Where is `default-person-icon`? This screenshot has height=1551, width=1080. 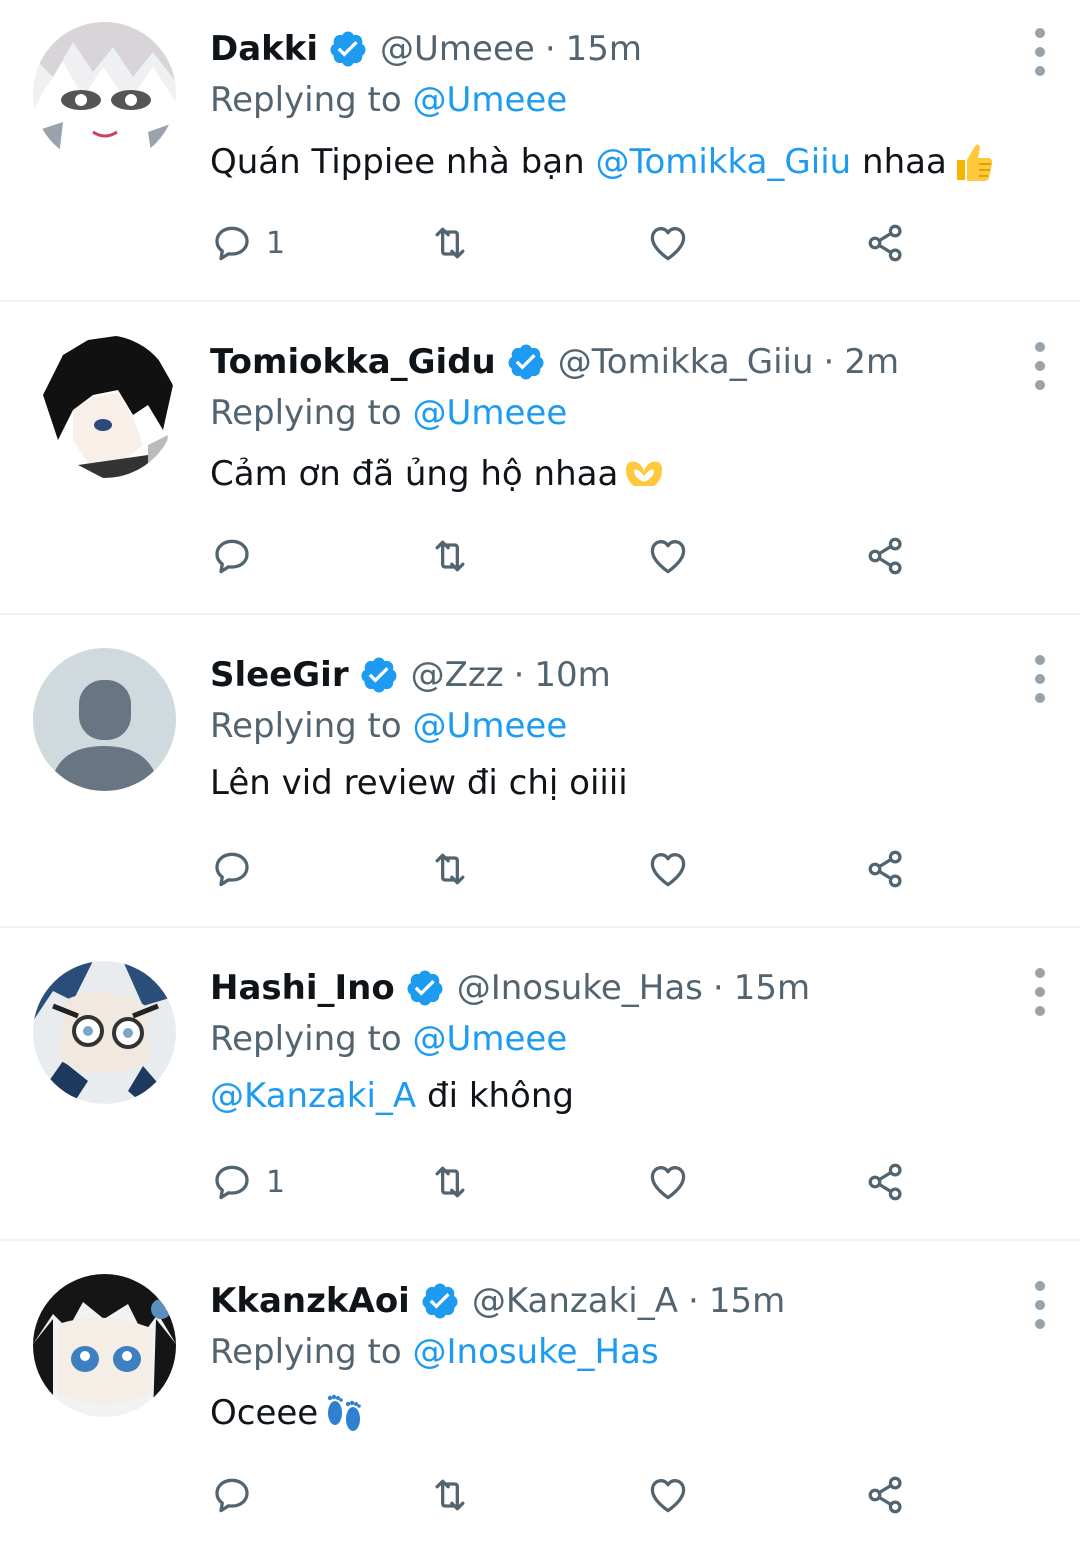
default-person-icon is located at coordinates (104, 719).